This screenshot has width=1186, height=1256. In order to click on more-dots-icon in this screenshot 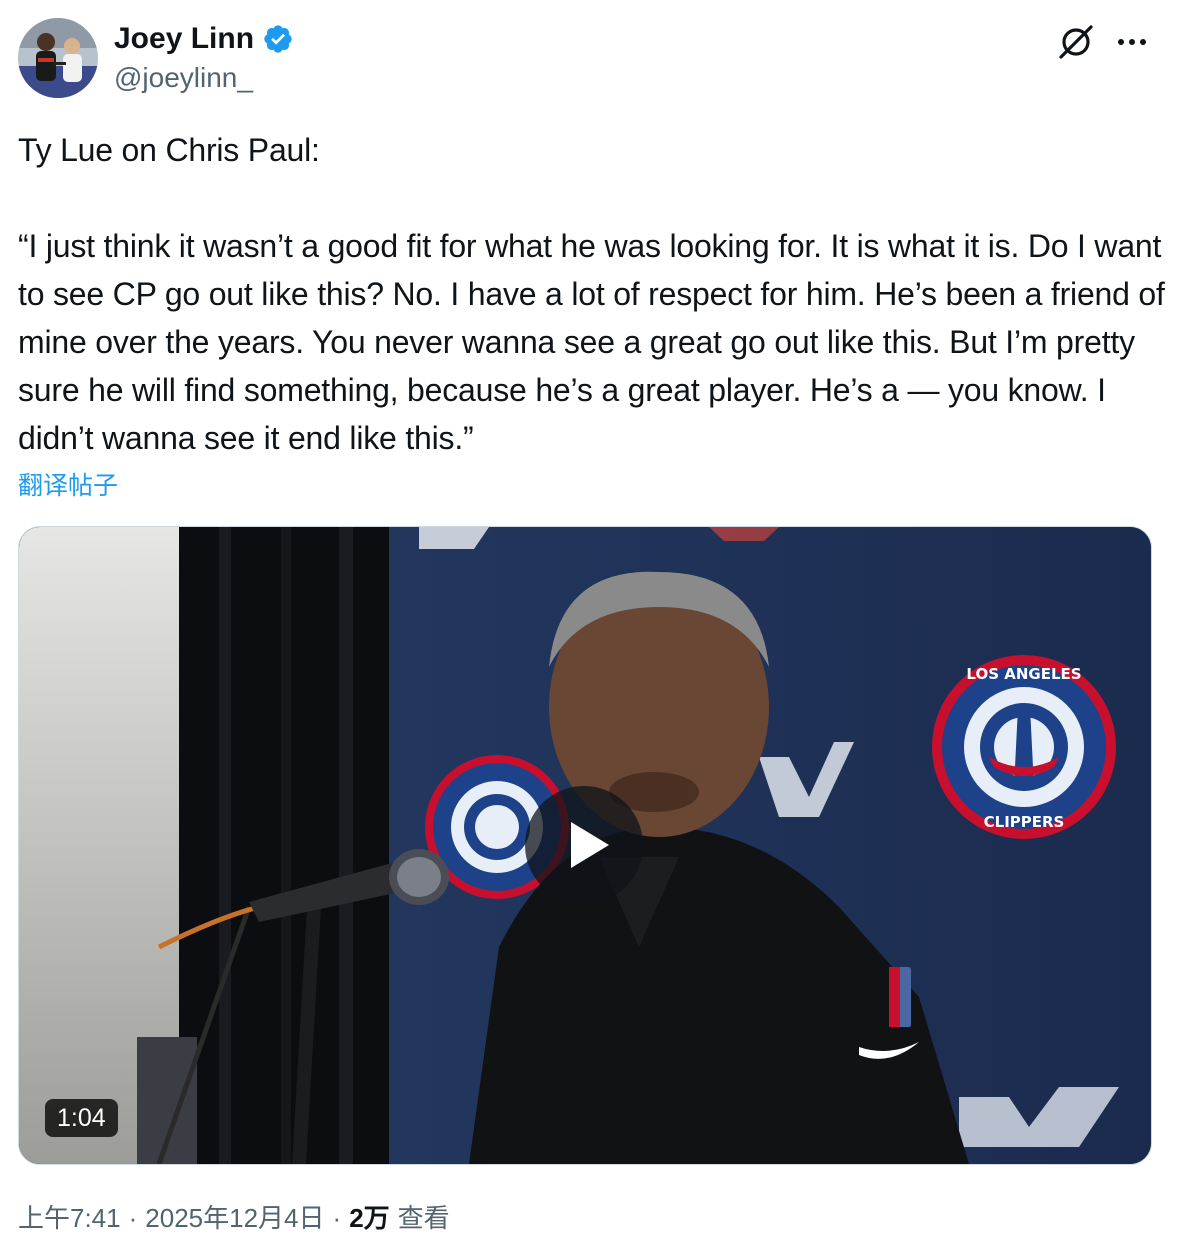, I will do `click(1132, 42)`.